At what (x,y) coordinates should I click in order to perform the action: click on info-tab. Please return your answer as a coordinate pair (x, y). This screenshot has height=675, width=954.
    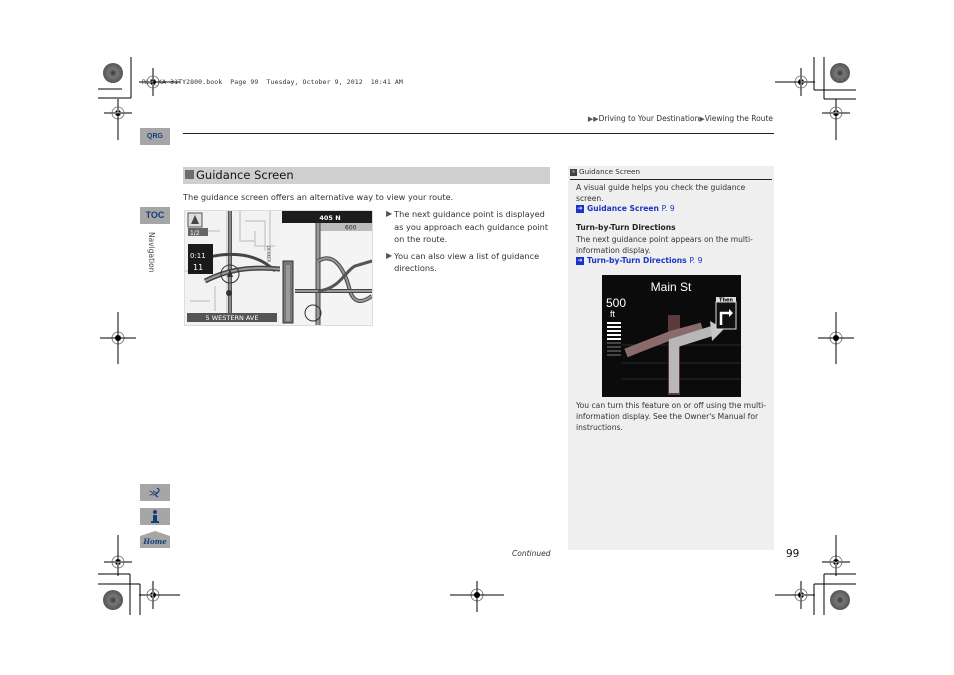
    Looking at the image, I should click on (155, 516).